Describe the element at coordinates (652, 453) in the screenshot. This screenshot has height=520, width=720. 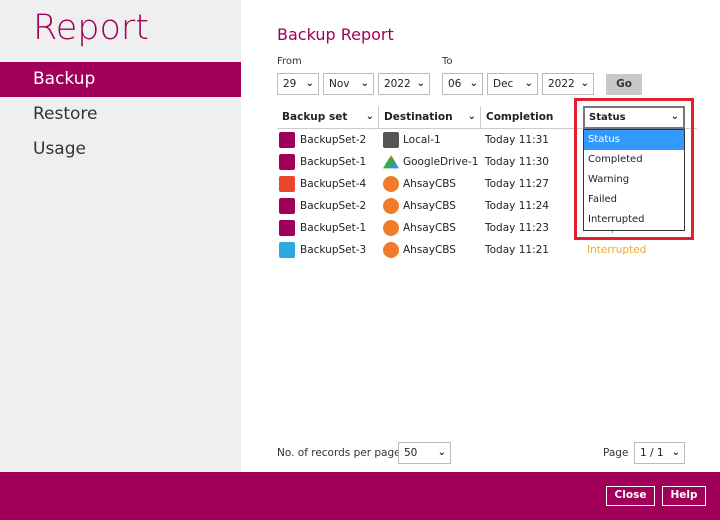
I see `page-value: 1 / 1` at that location.